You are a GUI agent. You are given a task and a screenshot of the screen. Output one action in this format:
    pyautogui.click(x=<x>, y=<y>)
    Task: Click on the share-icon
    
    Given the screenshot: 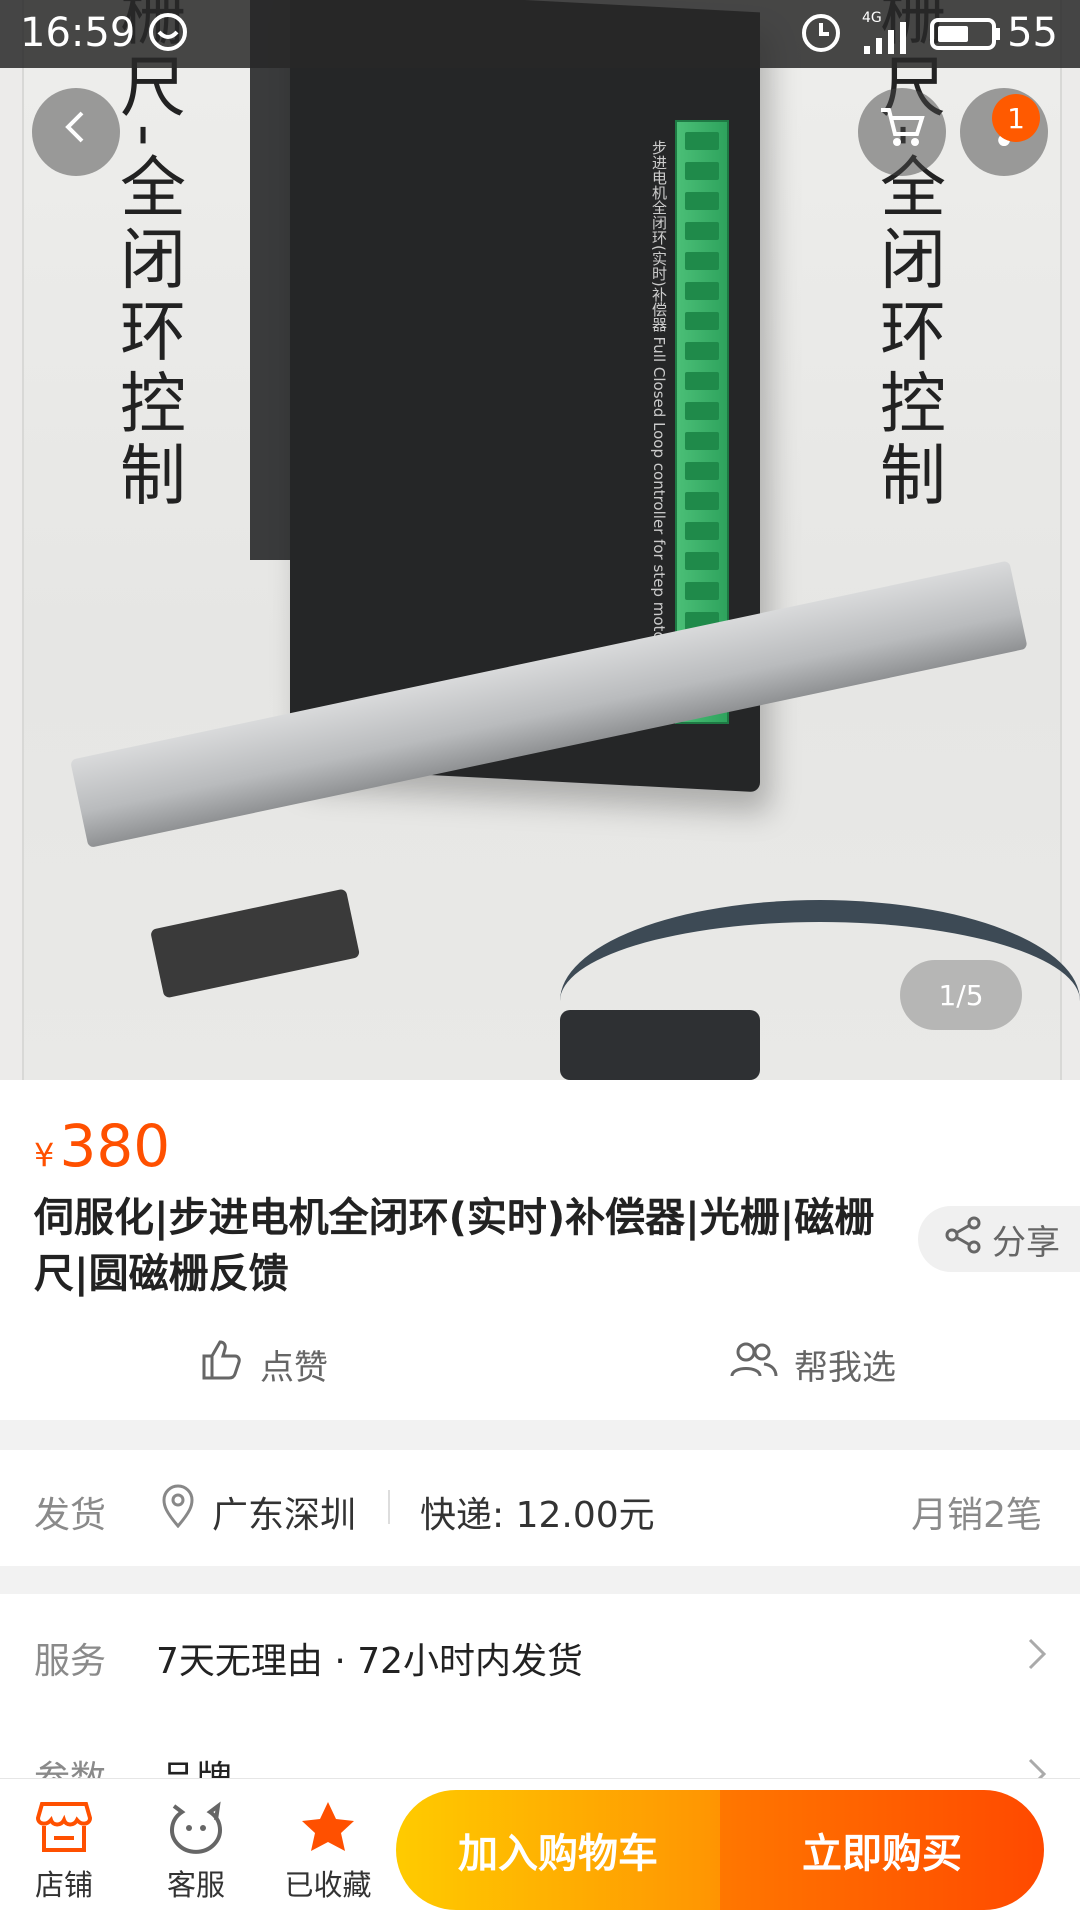 What is the action you would take?
    pyautogui.click(x=963, y=1239)
    